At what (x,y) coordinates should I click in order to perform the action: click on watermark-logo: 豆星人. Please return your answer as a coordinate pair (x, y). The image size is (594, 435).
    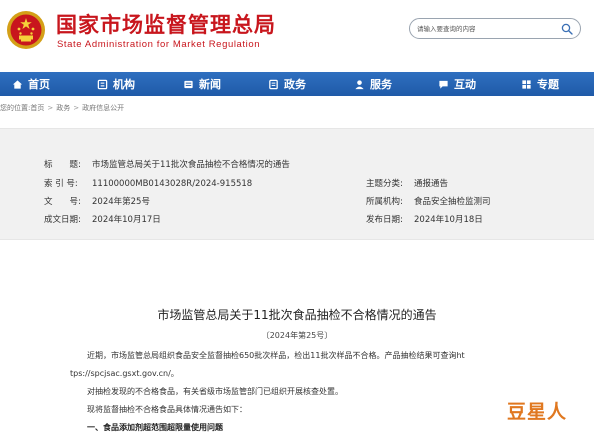
    Looking at the image, I should click on (537, 412).